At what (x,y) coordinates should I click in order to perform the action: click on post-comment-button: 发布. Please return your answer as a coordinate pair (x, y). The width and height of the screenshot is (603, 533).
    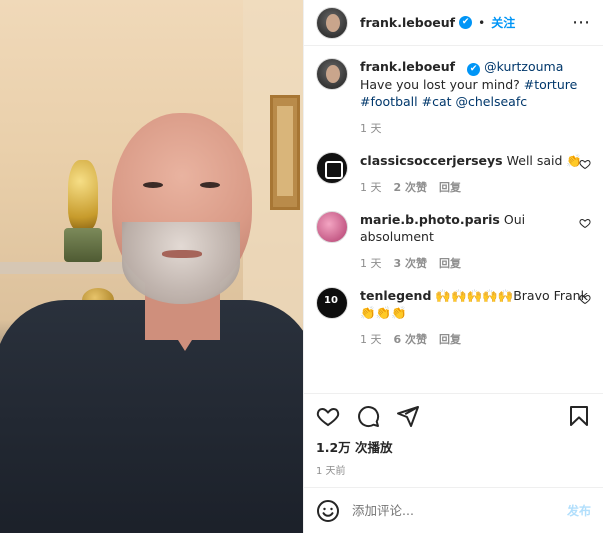
    Looking at the image, I should click on (579, 510).